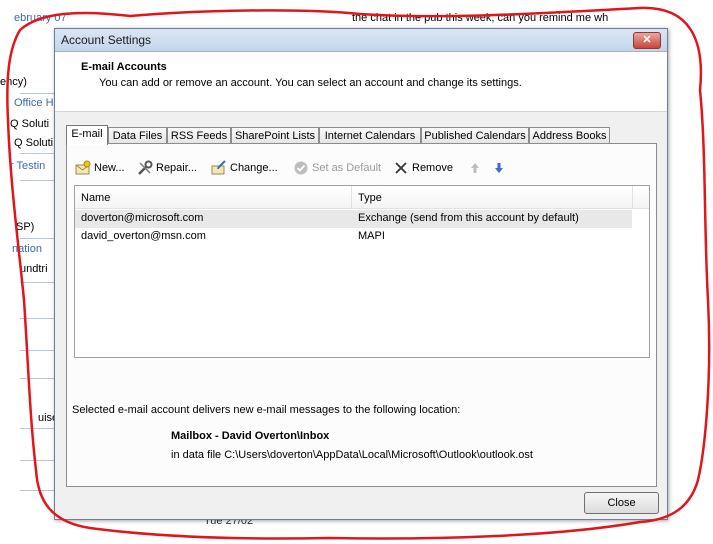 The image size is (713, 544). Describe the element at coordinates (145, 168) in the screenshot. I see `repair-tools-icon` at that location.